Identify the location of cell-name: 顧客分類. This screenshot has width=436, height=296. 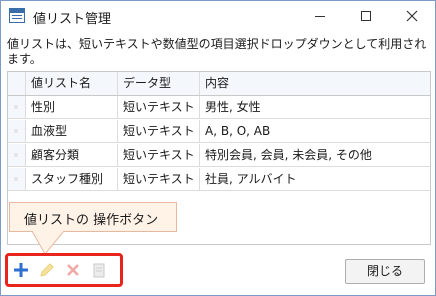
(72, 155).